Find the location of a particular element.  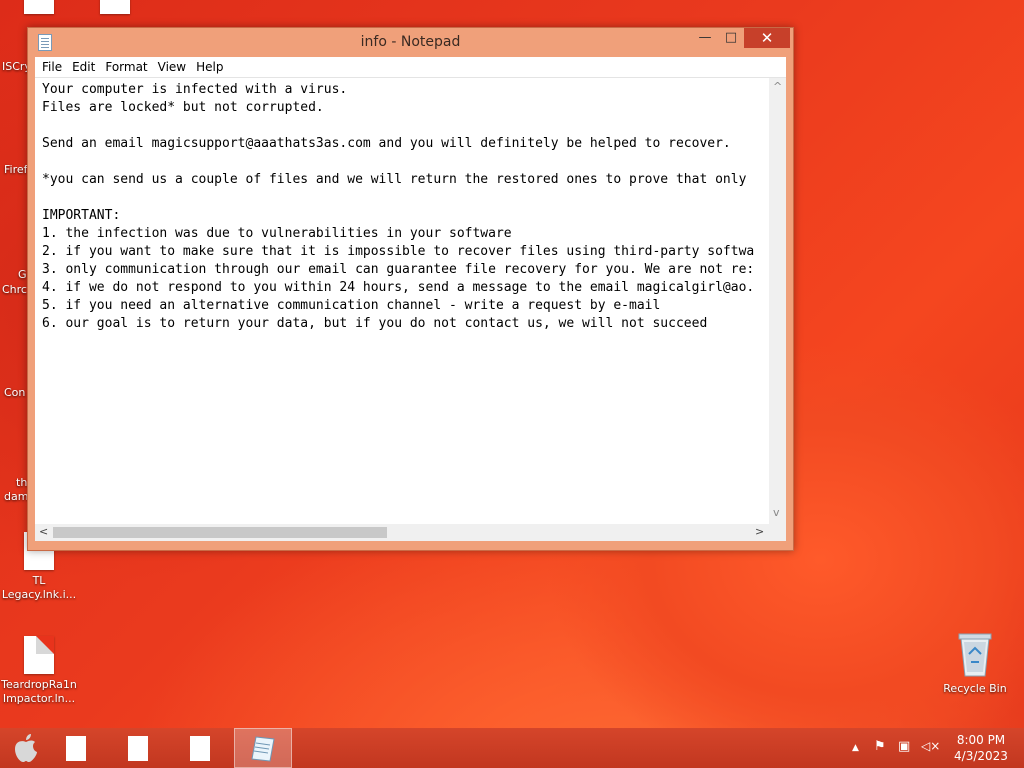

title-bar: info - Notepad — □ ✕ is located at coordinates (410, 42).